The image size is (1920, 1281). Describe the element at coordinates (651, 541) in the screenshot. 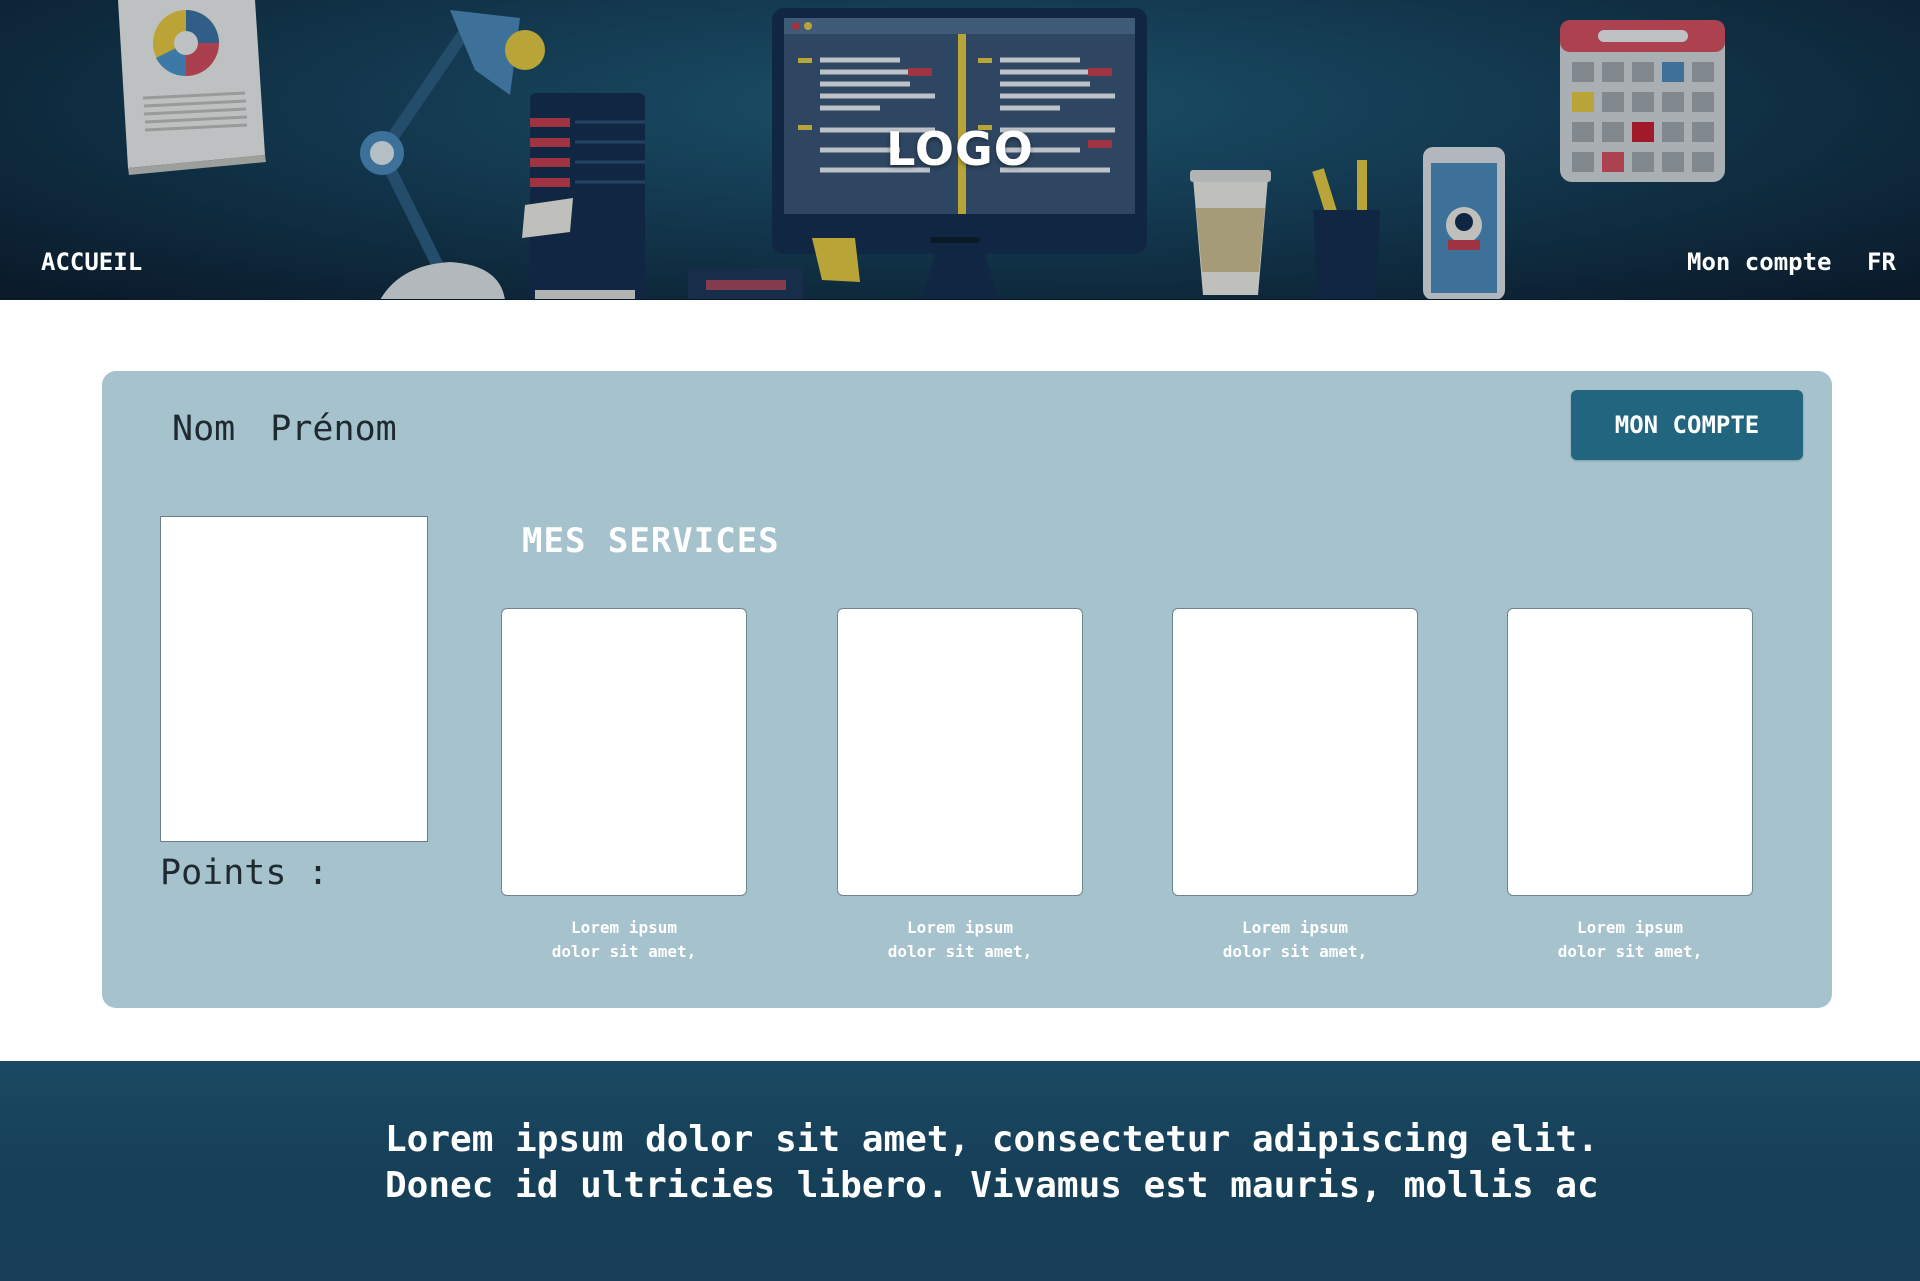

I see `services-title: MES SERVICES` at that location.